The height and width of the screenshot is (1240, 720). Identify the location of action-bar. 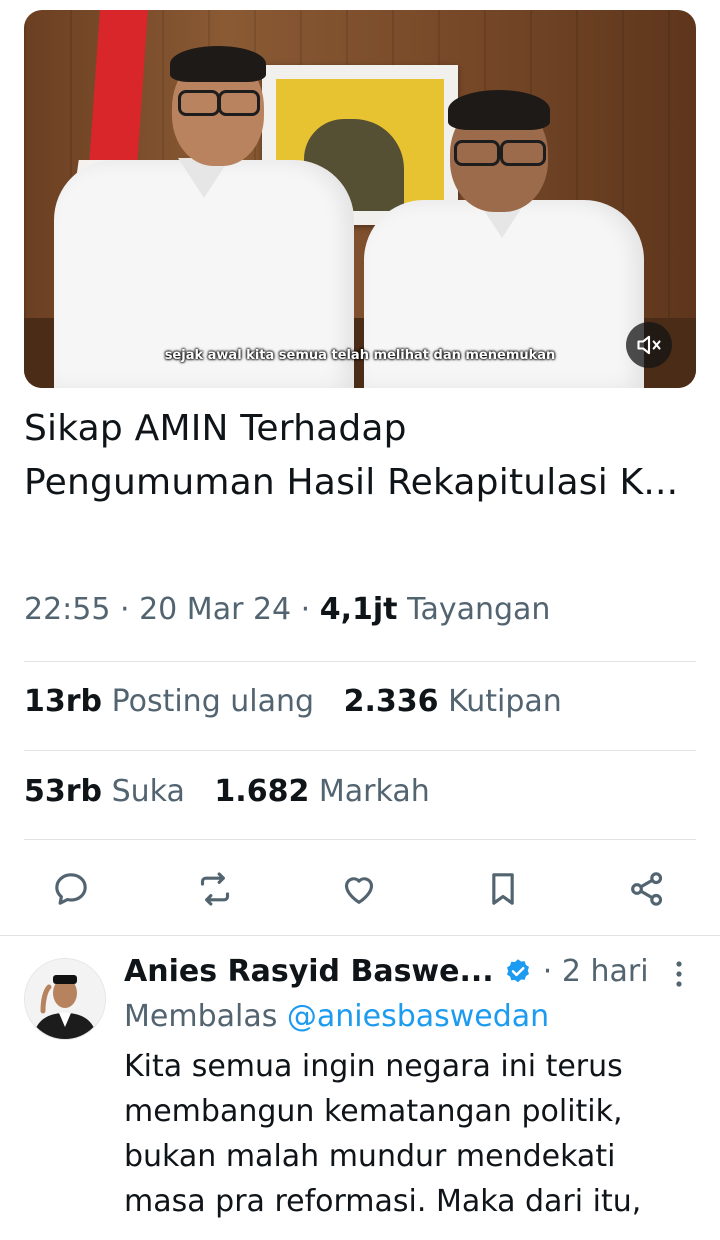
(360, 888).